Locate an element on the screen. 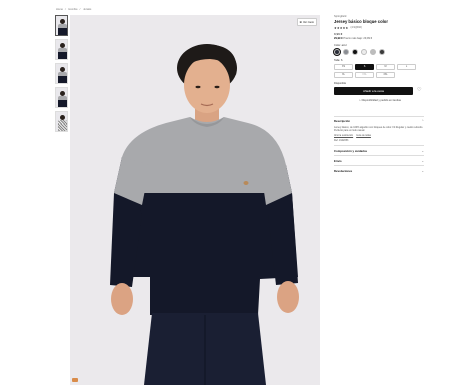 The height and width of the screenshot is (385, 475). size-option: L is located at coordinates (406, 66).